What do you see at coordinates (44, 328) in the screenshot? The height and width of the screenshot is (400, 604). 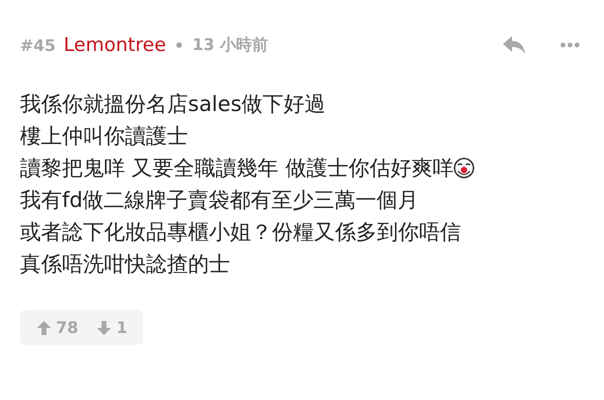 I see `up-arrow-icon` at bounding box center [44, 328].